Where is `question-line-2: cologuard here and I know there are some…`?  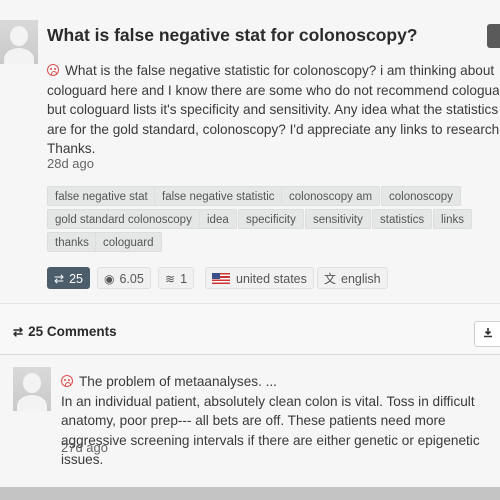 question-line-2: cologuard here and I know there are some… is located at coordinates (273, 90).